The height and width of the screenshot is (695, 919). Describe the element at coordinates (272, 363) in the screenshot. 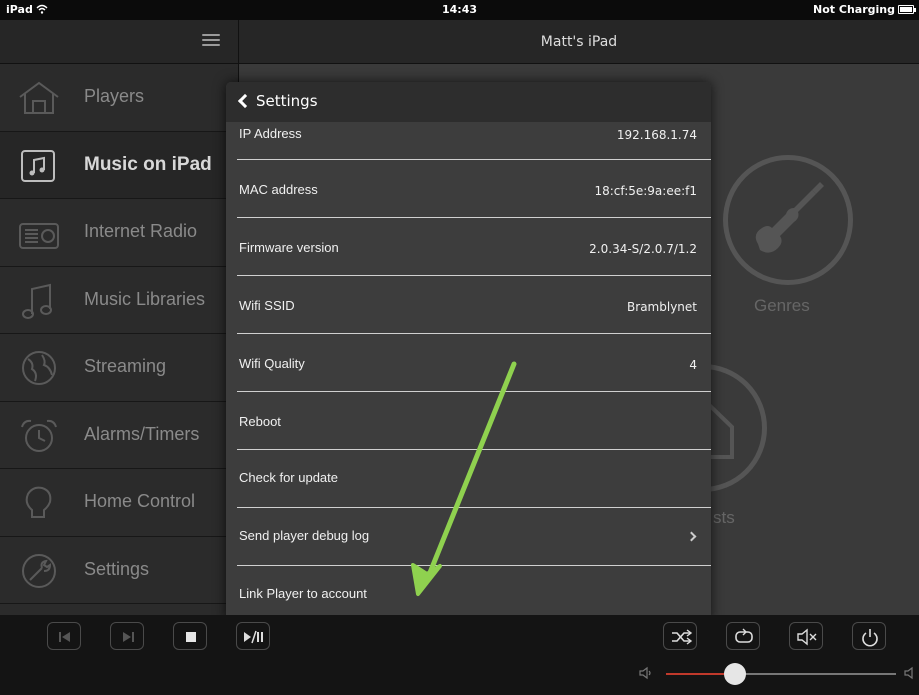

I see `row-label: Wifi Quality` at that location.